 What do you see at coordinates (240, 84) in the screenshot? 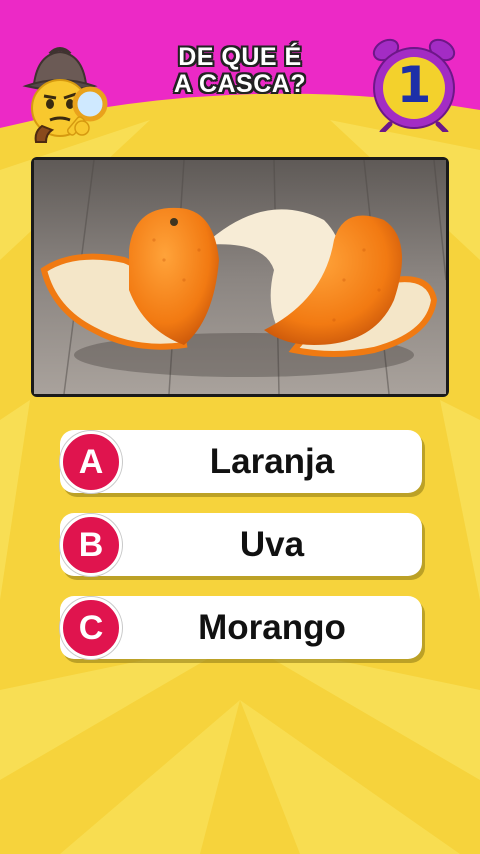
I see `title-line-2: A CASCA?` at bounding box center [240, 84].